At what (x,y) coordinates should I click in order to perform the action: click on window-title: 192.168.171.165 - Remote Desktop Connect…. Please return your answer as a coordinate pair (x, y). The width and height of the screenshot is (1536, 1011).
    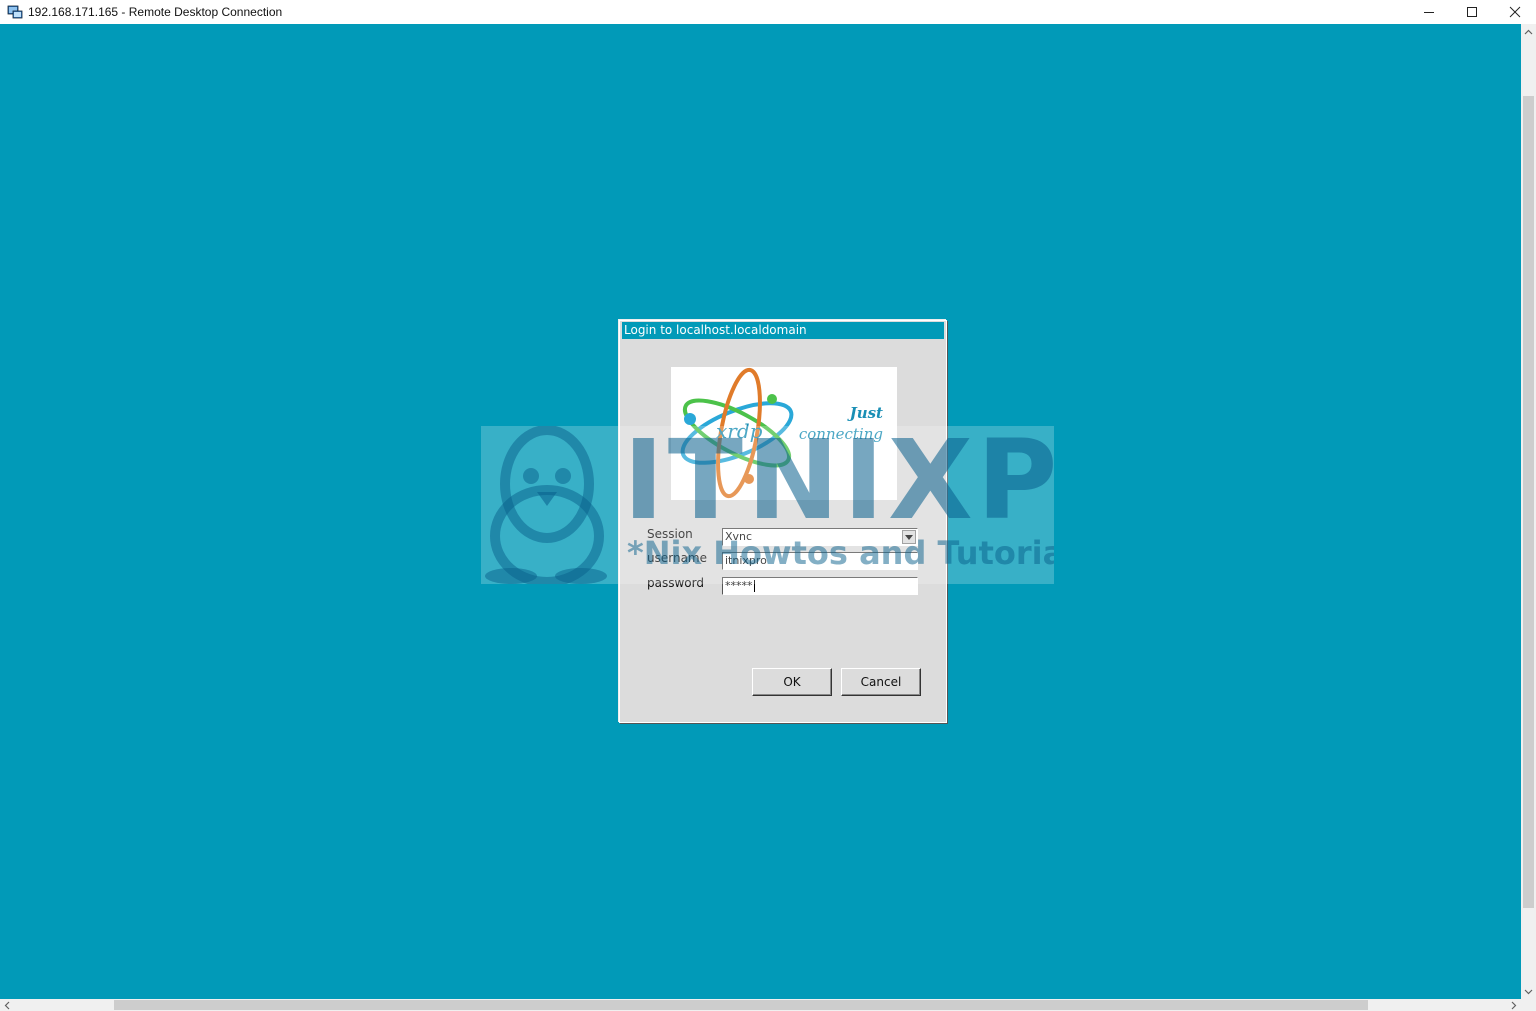
    Looking at the image, I should click on (155, 12).